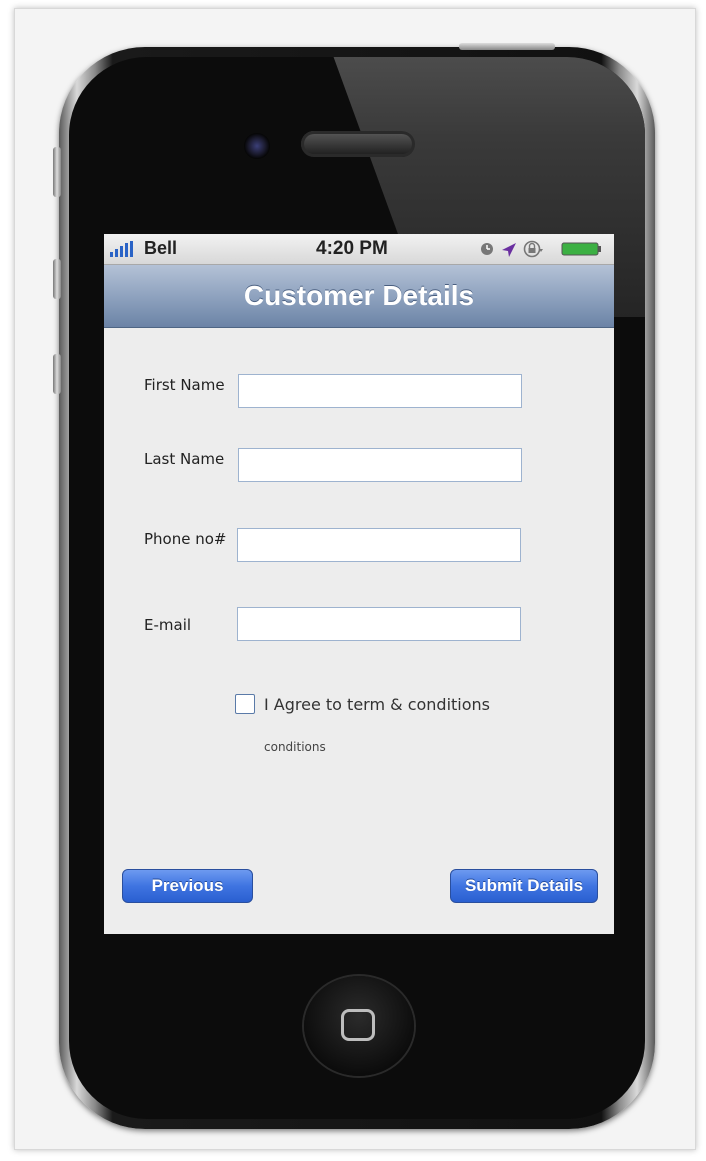 This screenshot has height=1161, width=706. I want to click on agree-sublabel: conditions, so click(295, 747).